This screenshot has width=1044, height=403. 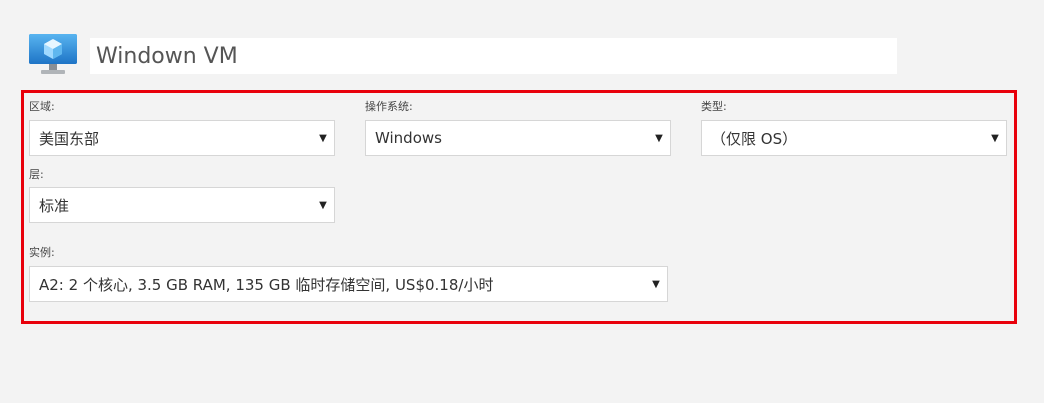 I want to click on os-label: 操作系统:, so click(x=389, y=106).